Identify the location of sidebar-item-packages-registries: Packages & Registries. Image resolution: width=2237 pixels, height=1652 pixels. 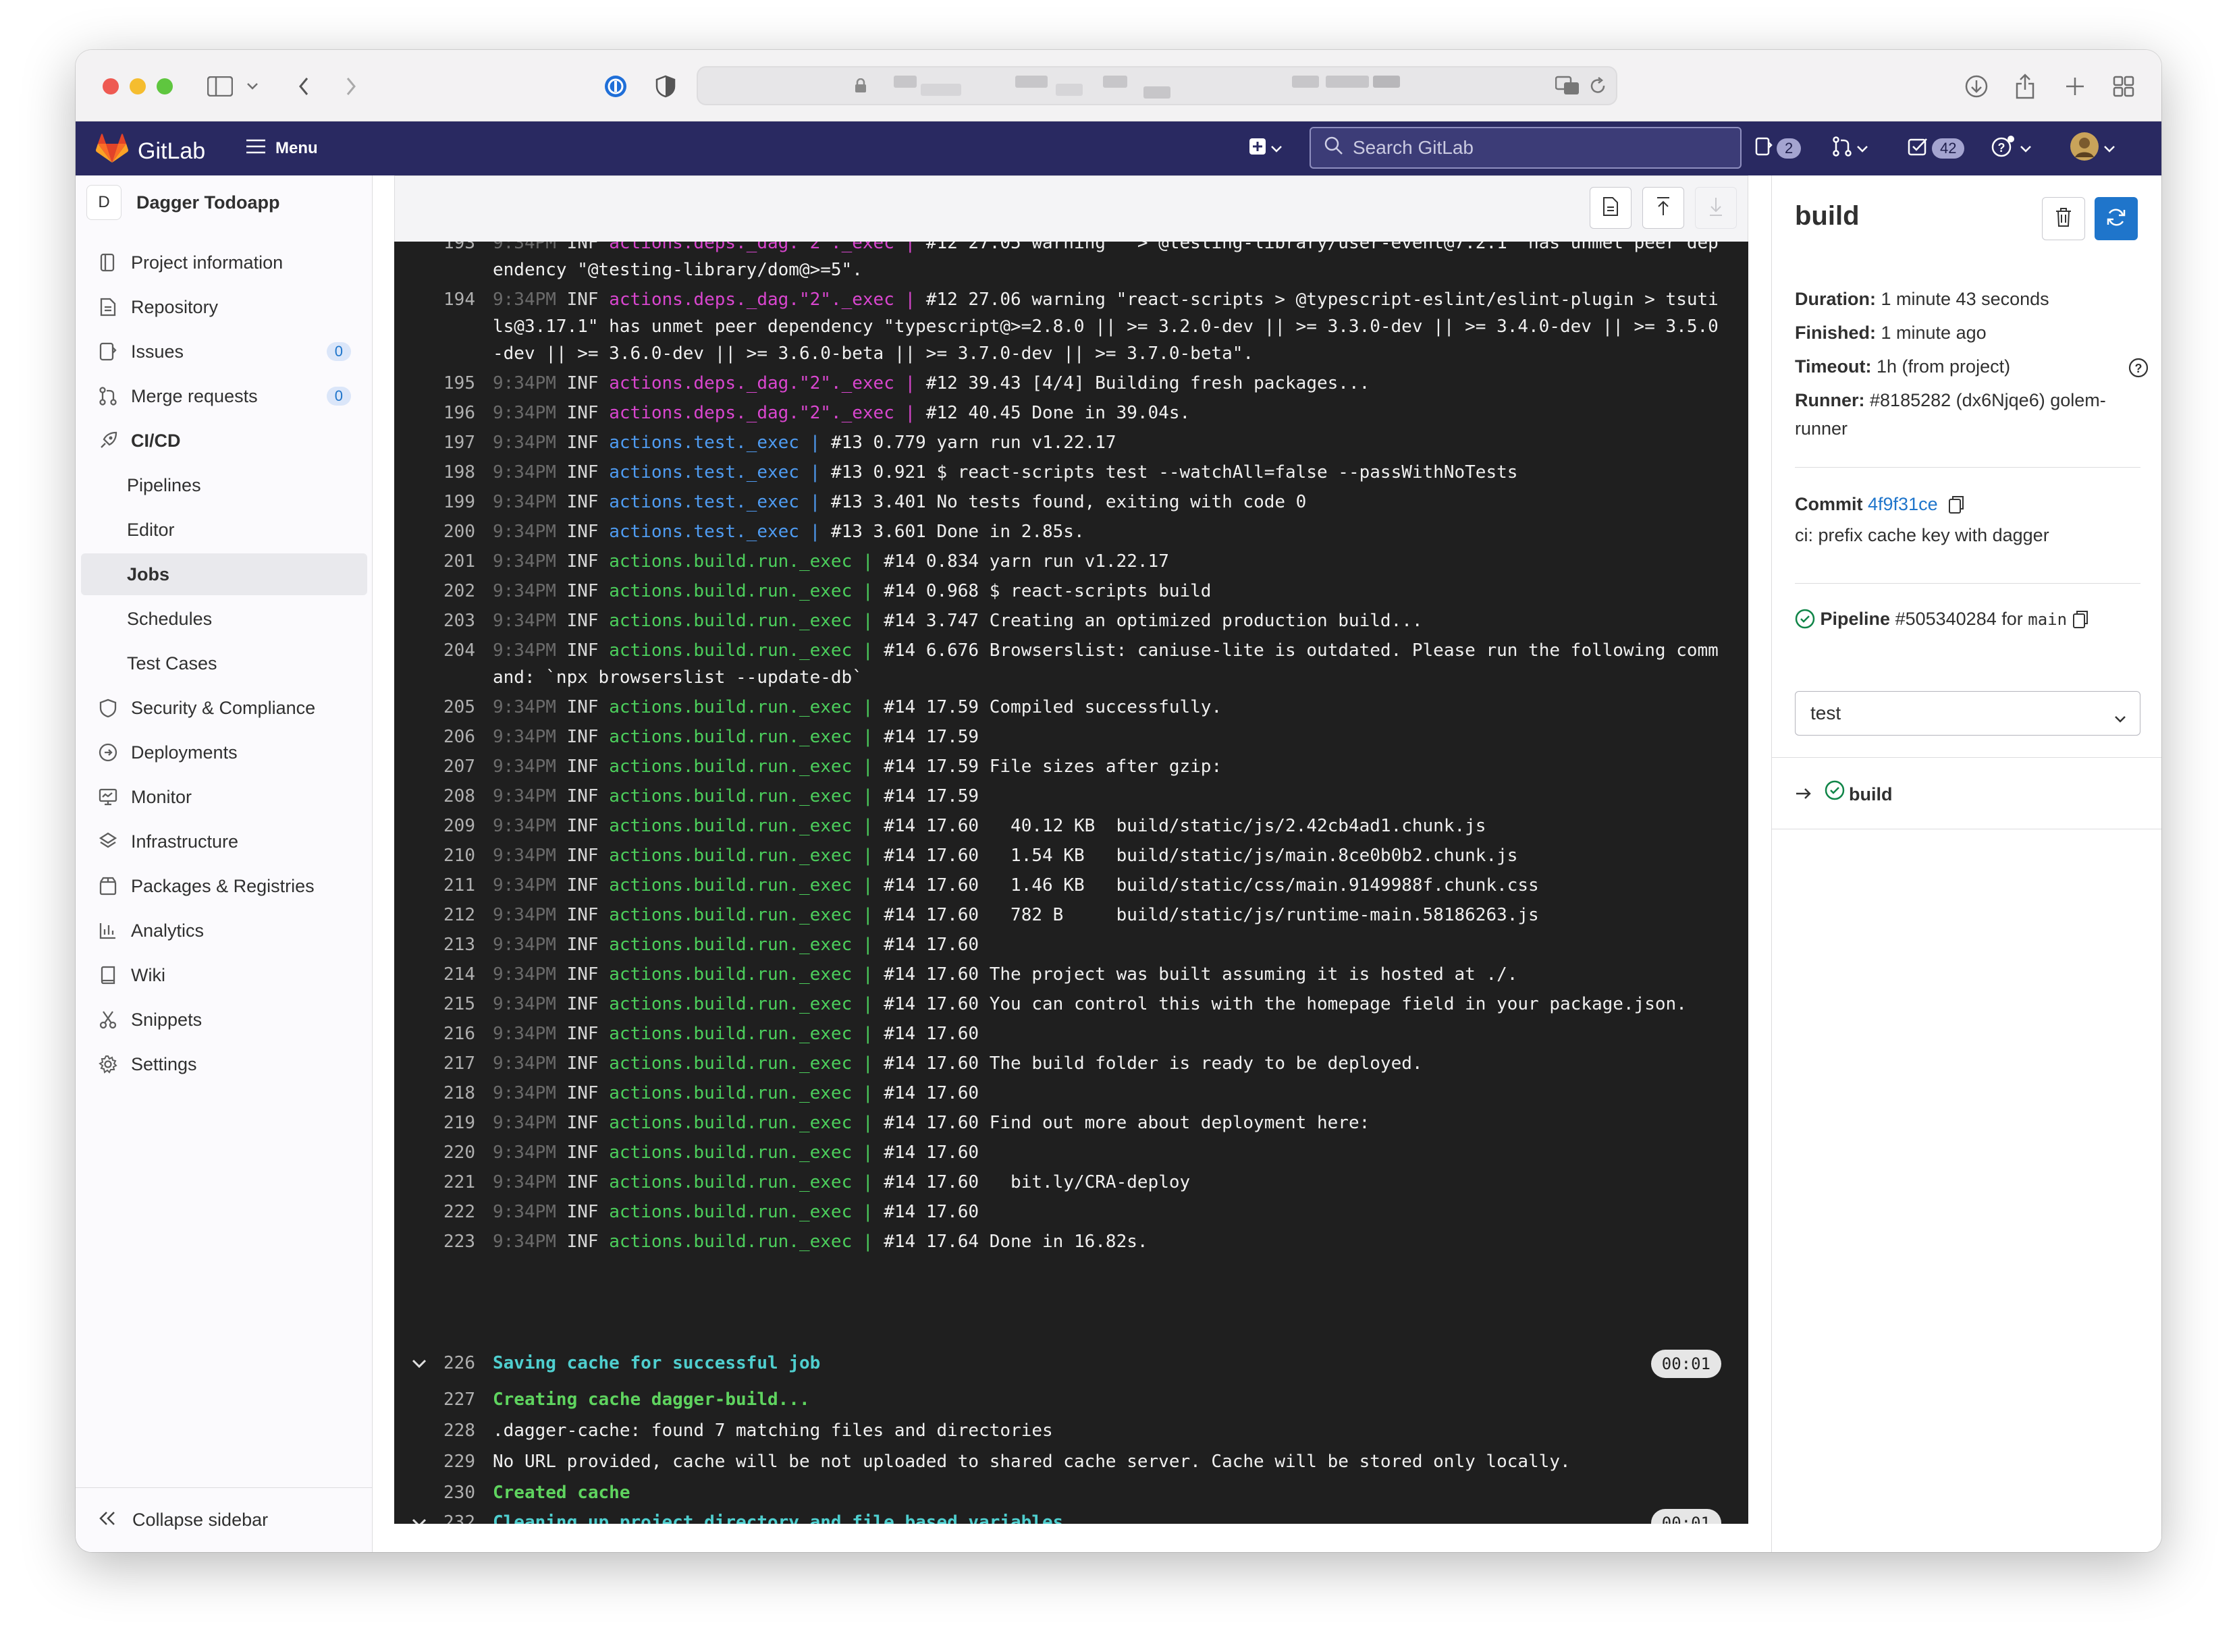
(224, 886).